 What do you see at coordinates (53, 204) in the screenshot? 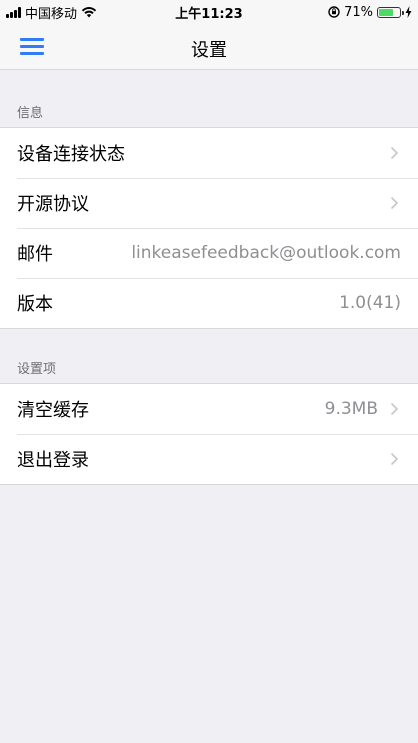
I see `row-label: 开源协议` at bounding box center [53, 204].